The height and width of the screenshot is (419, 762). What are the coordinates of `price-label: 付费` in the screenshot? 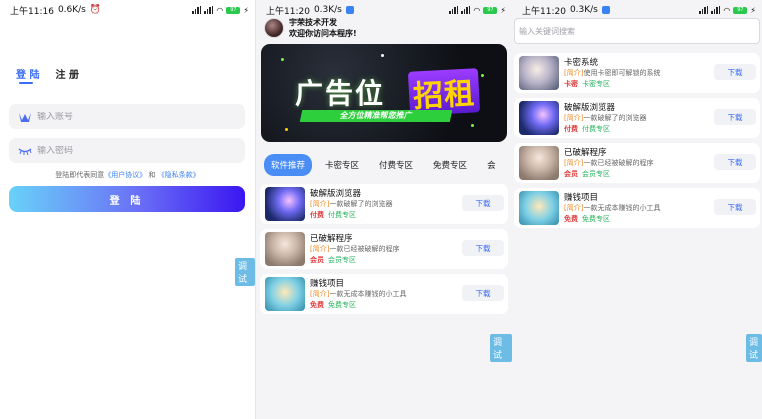 It's located at (317, 215).